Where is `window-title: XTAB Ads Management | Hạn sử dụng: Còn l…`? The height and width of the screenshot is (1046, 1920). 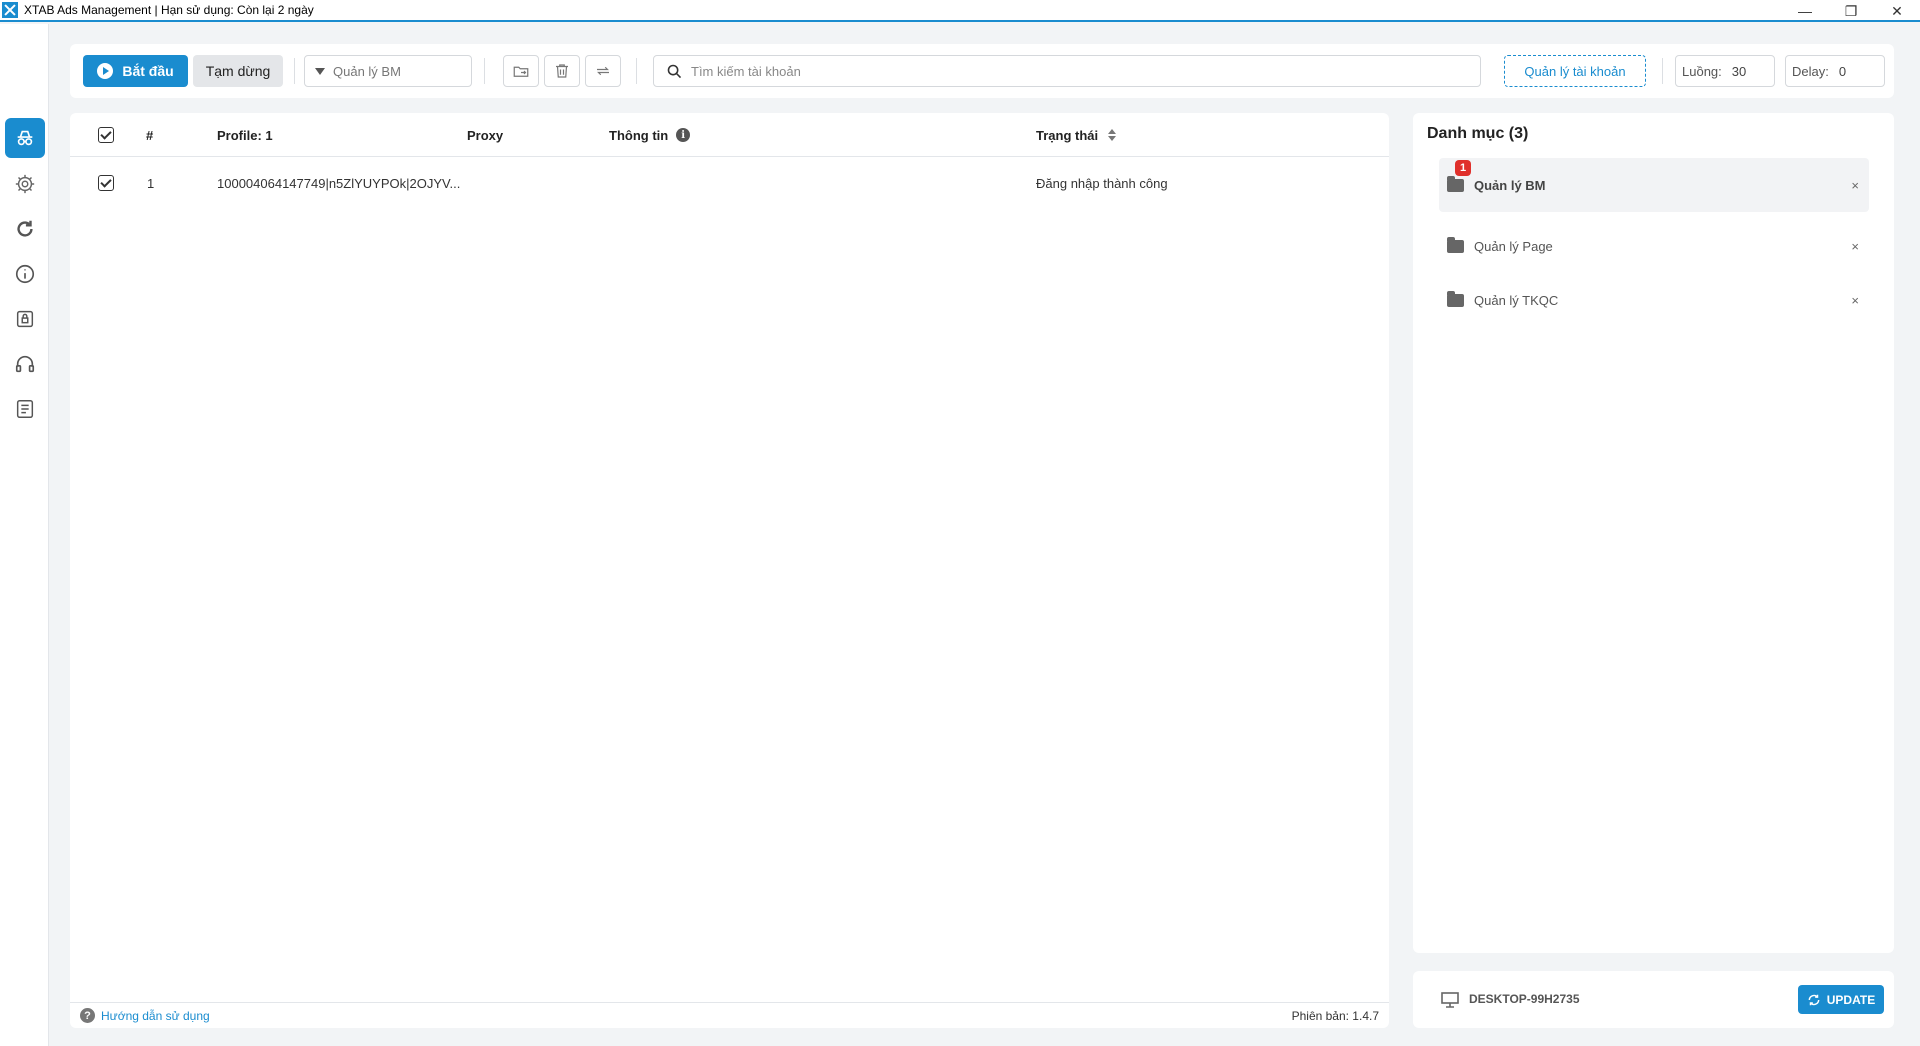
window-title: XTAB Ads Management | Hạn sử dụng: Còn l… is located at coordinates (169, 10).